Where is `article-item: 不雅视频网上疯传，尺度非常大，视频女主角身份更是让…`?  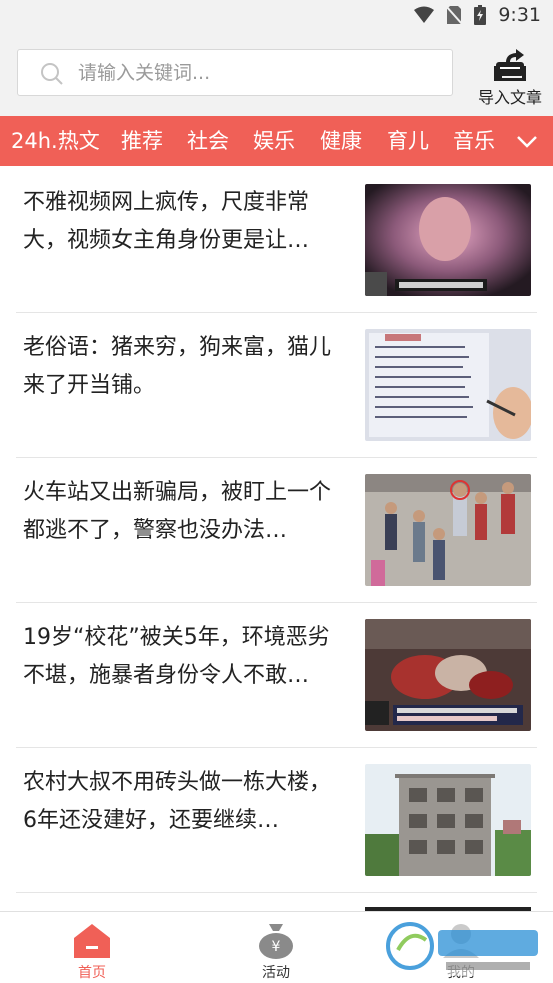
article-item: 不雅视频网上疯传，尺度非常大，视频女主角身份更是让… is located at coordinates (276, 240).